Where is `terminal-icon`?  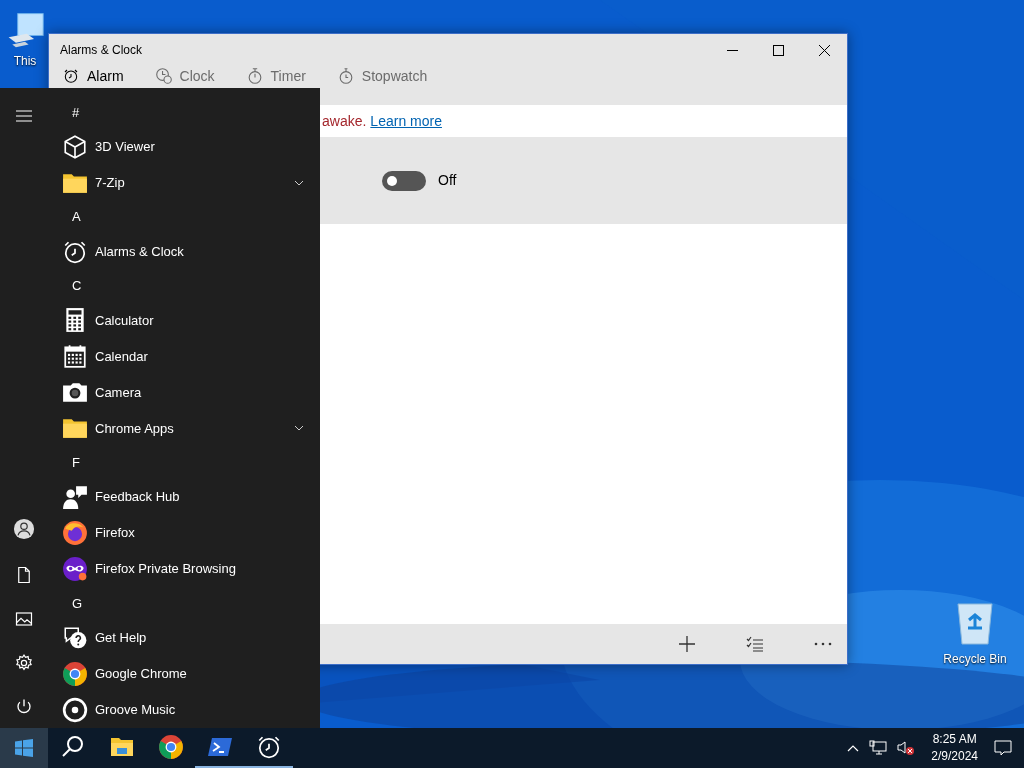 terminal-icon is located at coordinates (219, 747).